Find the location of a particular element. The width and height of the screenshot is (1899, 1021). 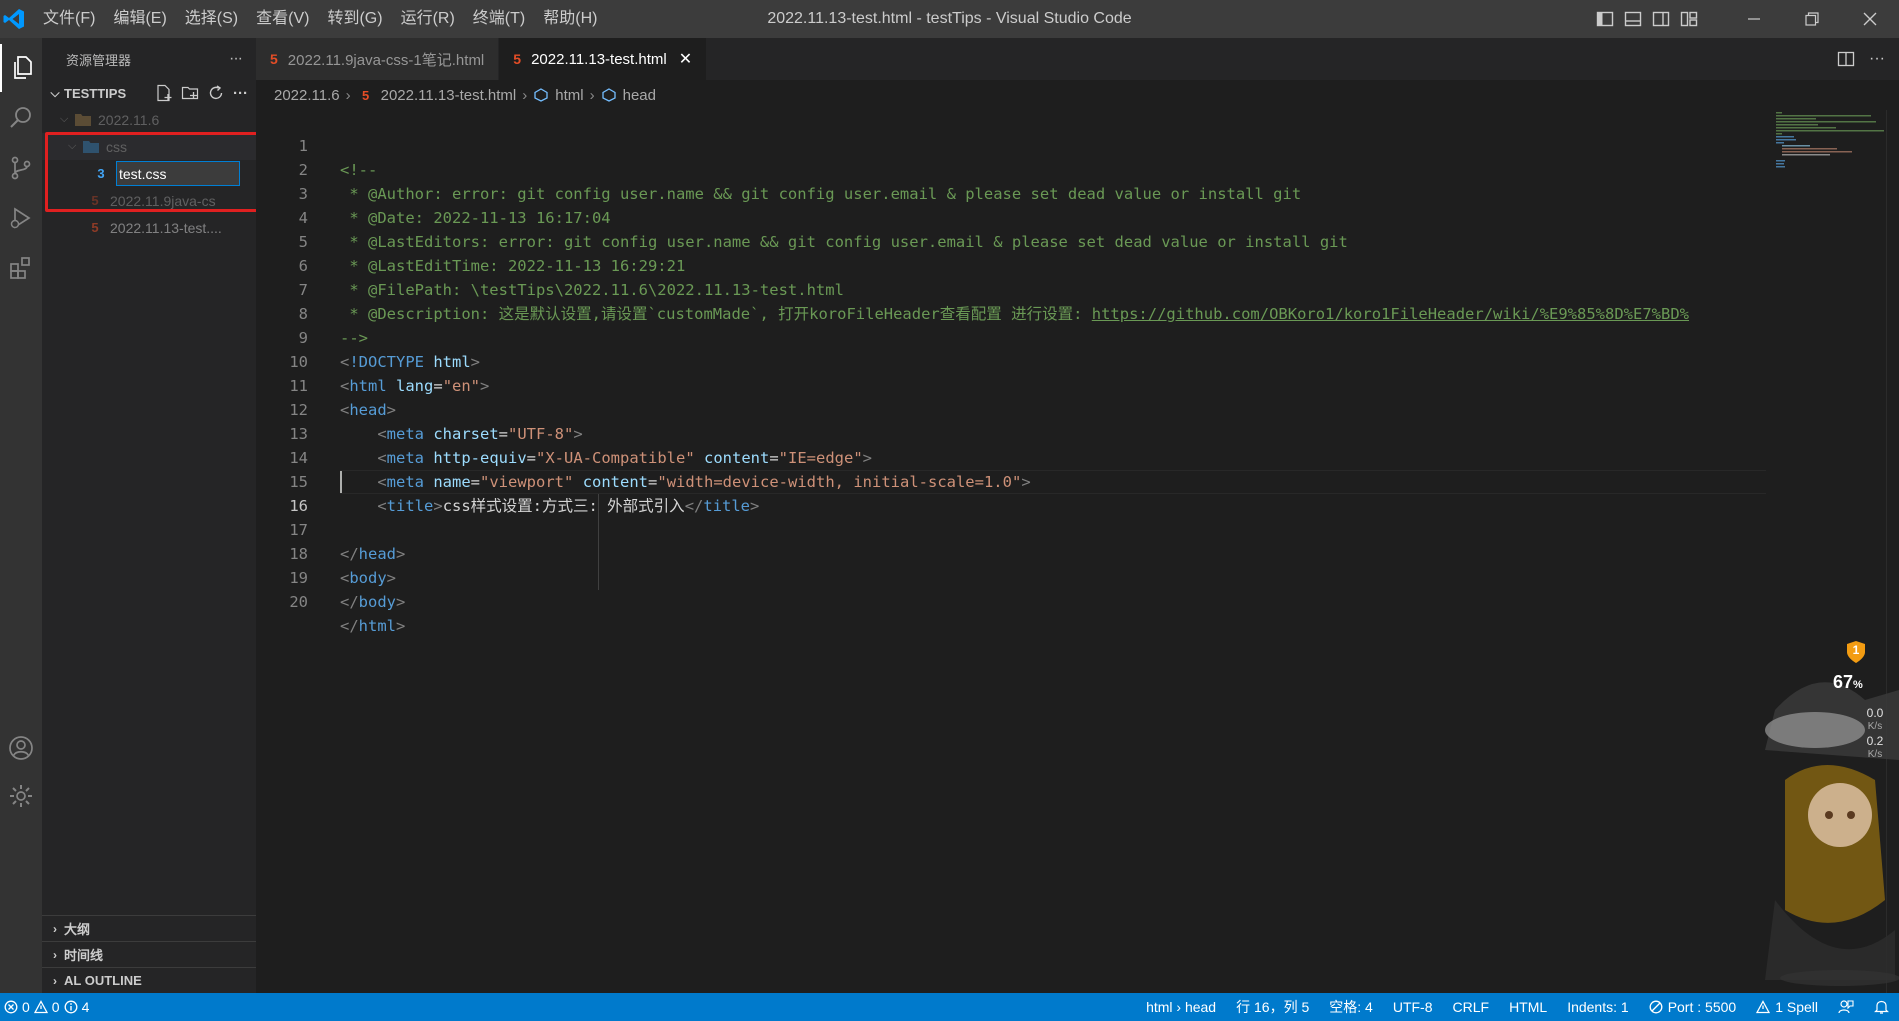

title-actions is located at coordinates (1745, 19).